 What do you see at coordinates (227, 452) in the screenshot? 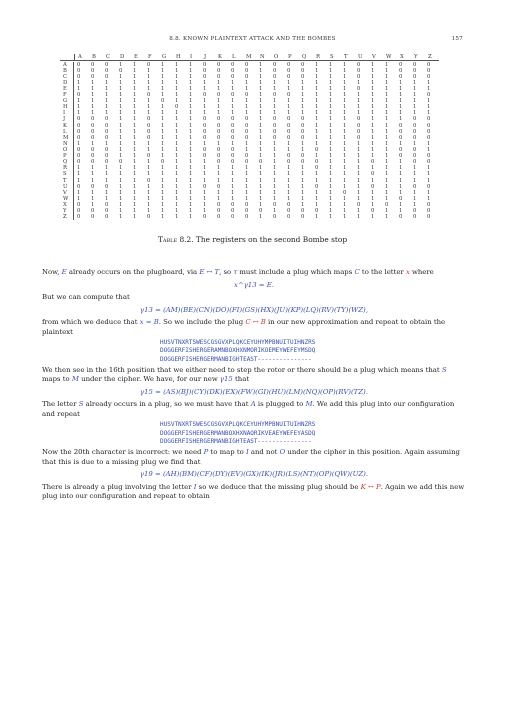
I see `text-run: to map to` at bounding box center [227, 452].